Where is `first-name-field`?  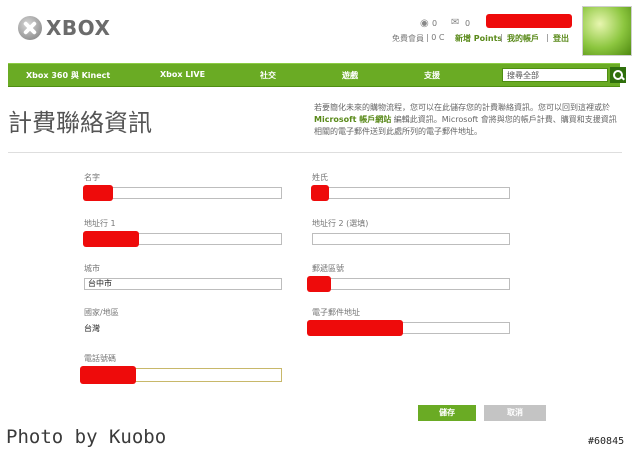 first-name-field is located at coordinates (183, 193).